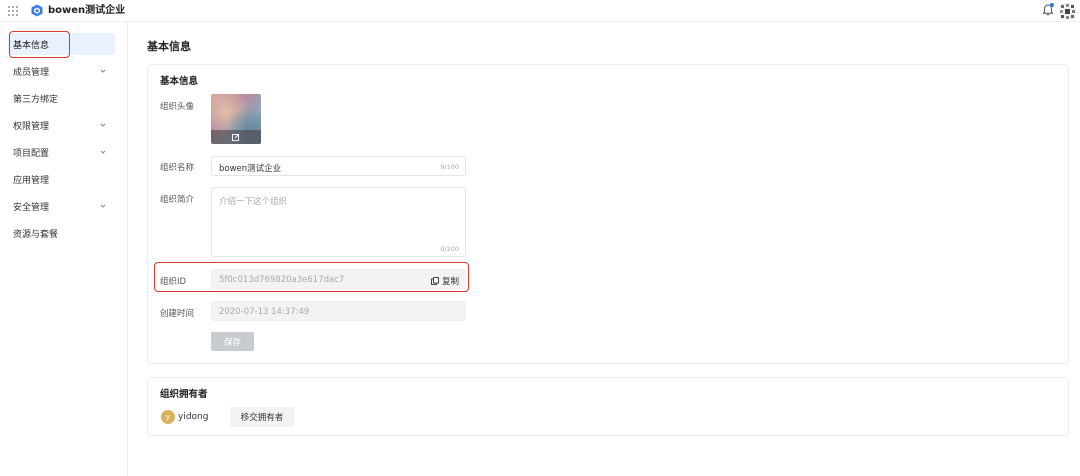 The width and height of the screenshot is (1080, 476). What do you see at coordinates (61, 125) in the screenshot?
I see `sidebar-item-permissions: 权限管理` at bounding box center [61, 125].